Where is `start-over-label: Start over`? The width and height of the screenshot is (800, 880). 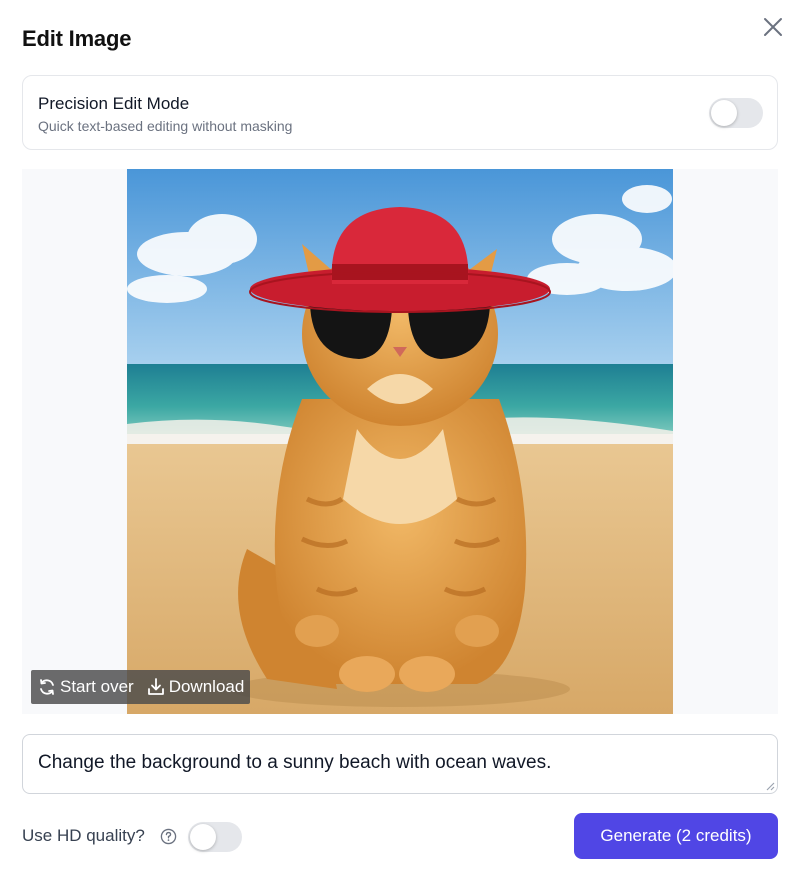 start-over-label: Start over is located at coordinates (97, 686).